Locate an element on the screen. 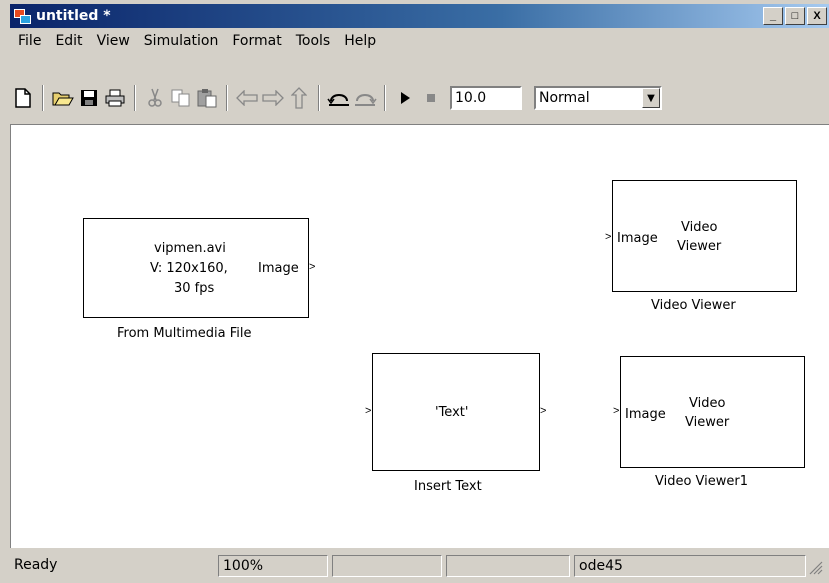 The width and height of the screenshot is (829, 583). status-solver: ode45 is located at coordinates (690, 566).